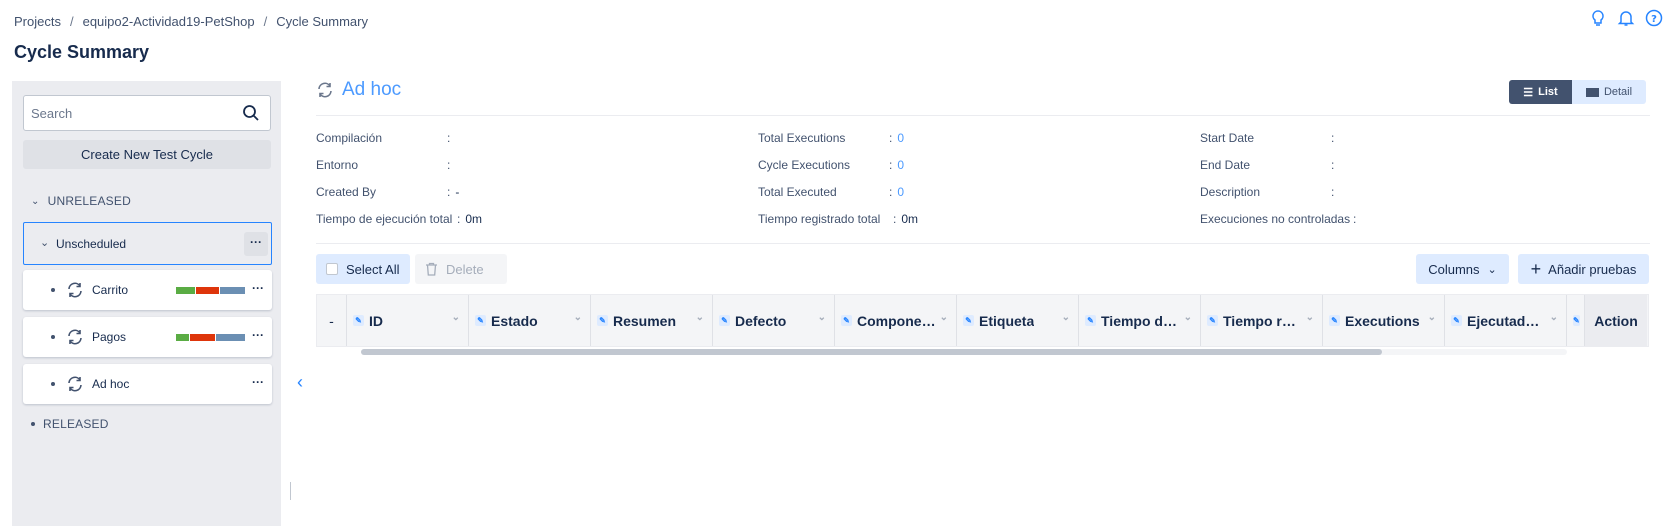  Describe the element at coordinates (131, 113) in the screenshot. I see `search-input` at that location.